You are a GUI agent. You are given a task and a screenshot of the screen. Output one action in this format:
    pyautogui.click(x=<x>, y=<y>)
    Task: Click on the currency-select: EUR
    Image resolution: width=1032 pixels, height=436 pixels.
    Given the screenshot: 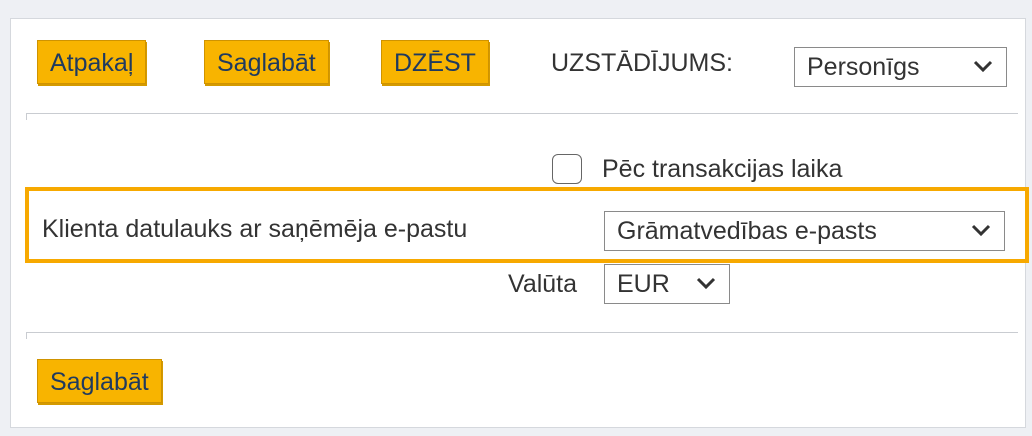 What is the action you would take?
    pyautogui.click(x=667, y=284)
    